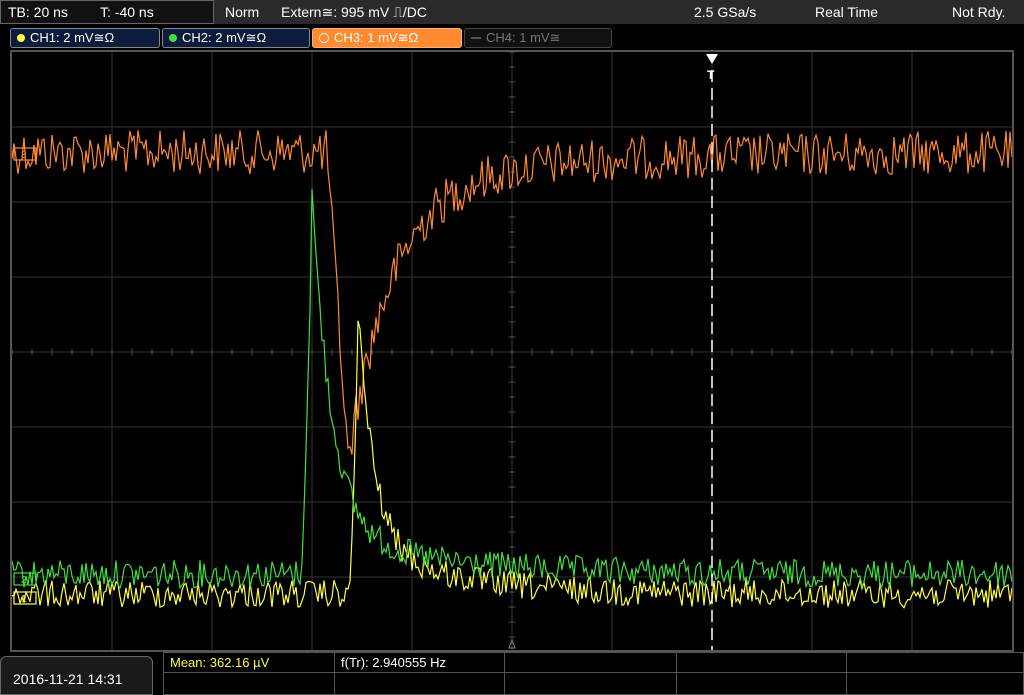  Describe the element at coordinates (224, 37) in the screenshot. I see `ch2-label: CH2: 2 mV≅Ω` at that location.